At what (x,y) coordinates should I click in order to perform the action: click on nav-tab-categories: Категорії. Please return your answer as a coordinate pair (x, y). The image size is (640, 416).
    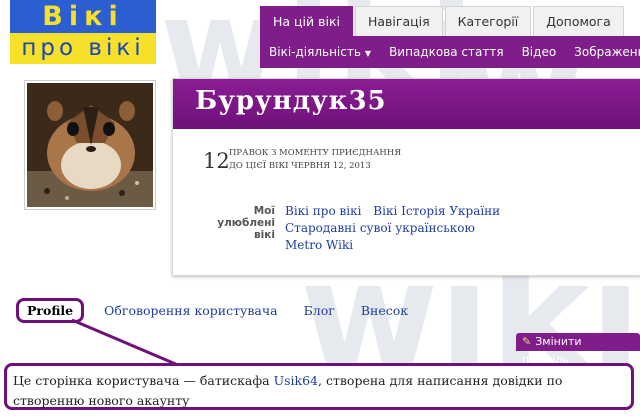
    Looking at the image, I should click on (488, 21).